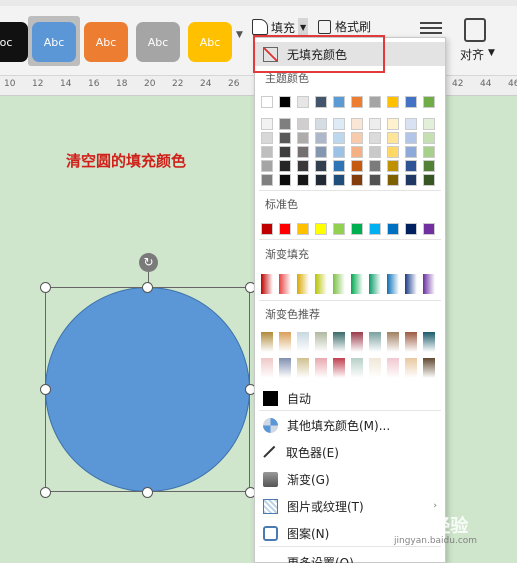 Image resolution: width=517 pixels, height=563 pixels. Describe the element at coordinates (210, 42) in the screenshot. I see `shape-style-yellow: Abc` at that location.